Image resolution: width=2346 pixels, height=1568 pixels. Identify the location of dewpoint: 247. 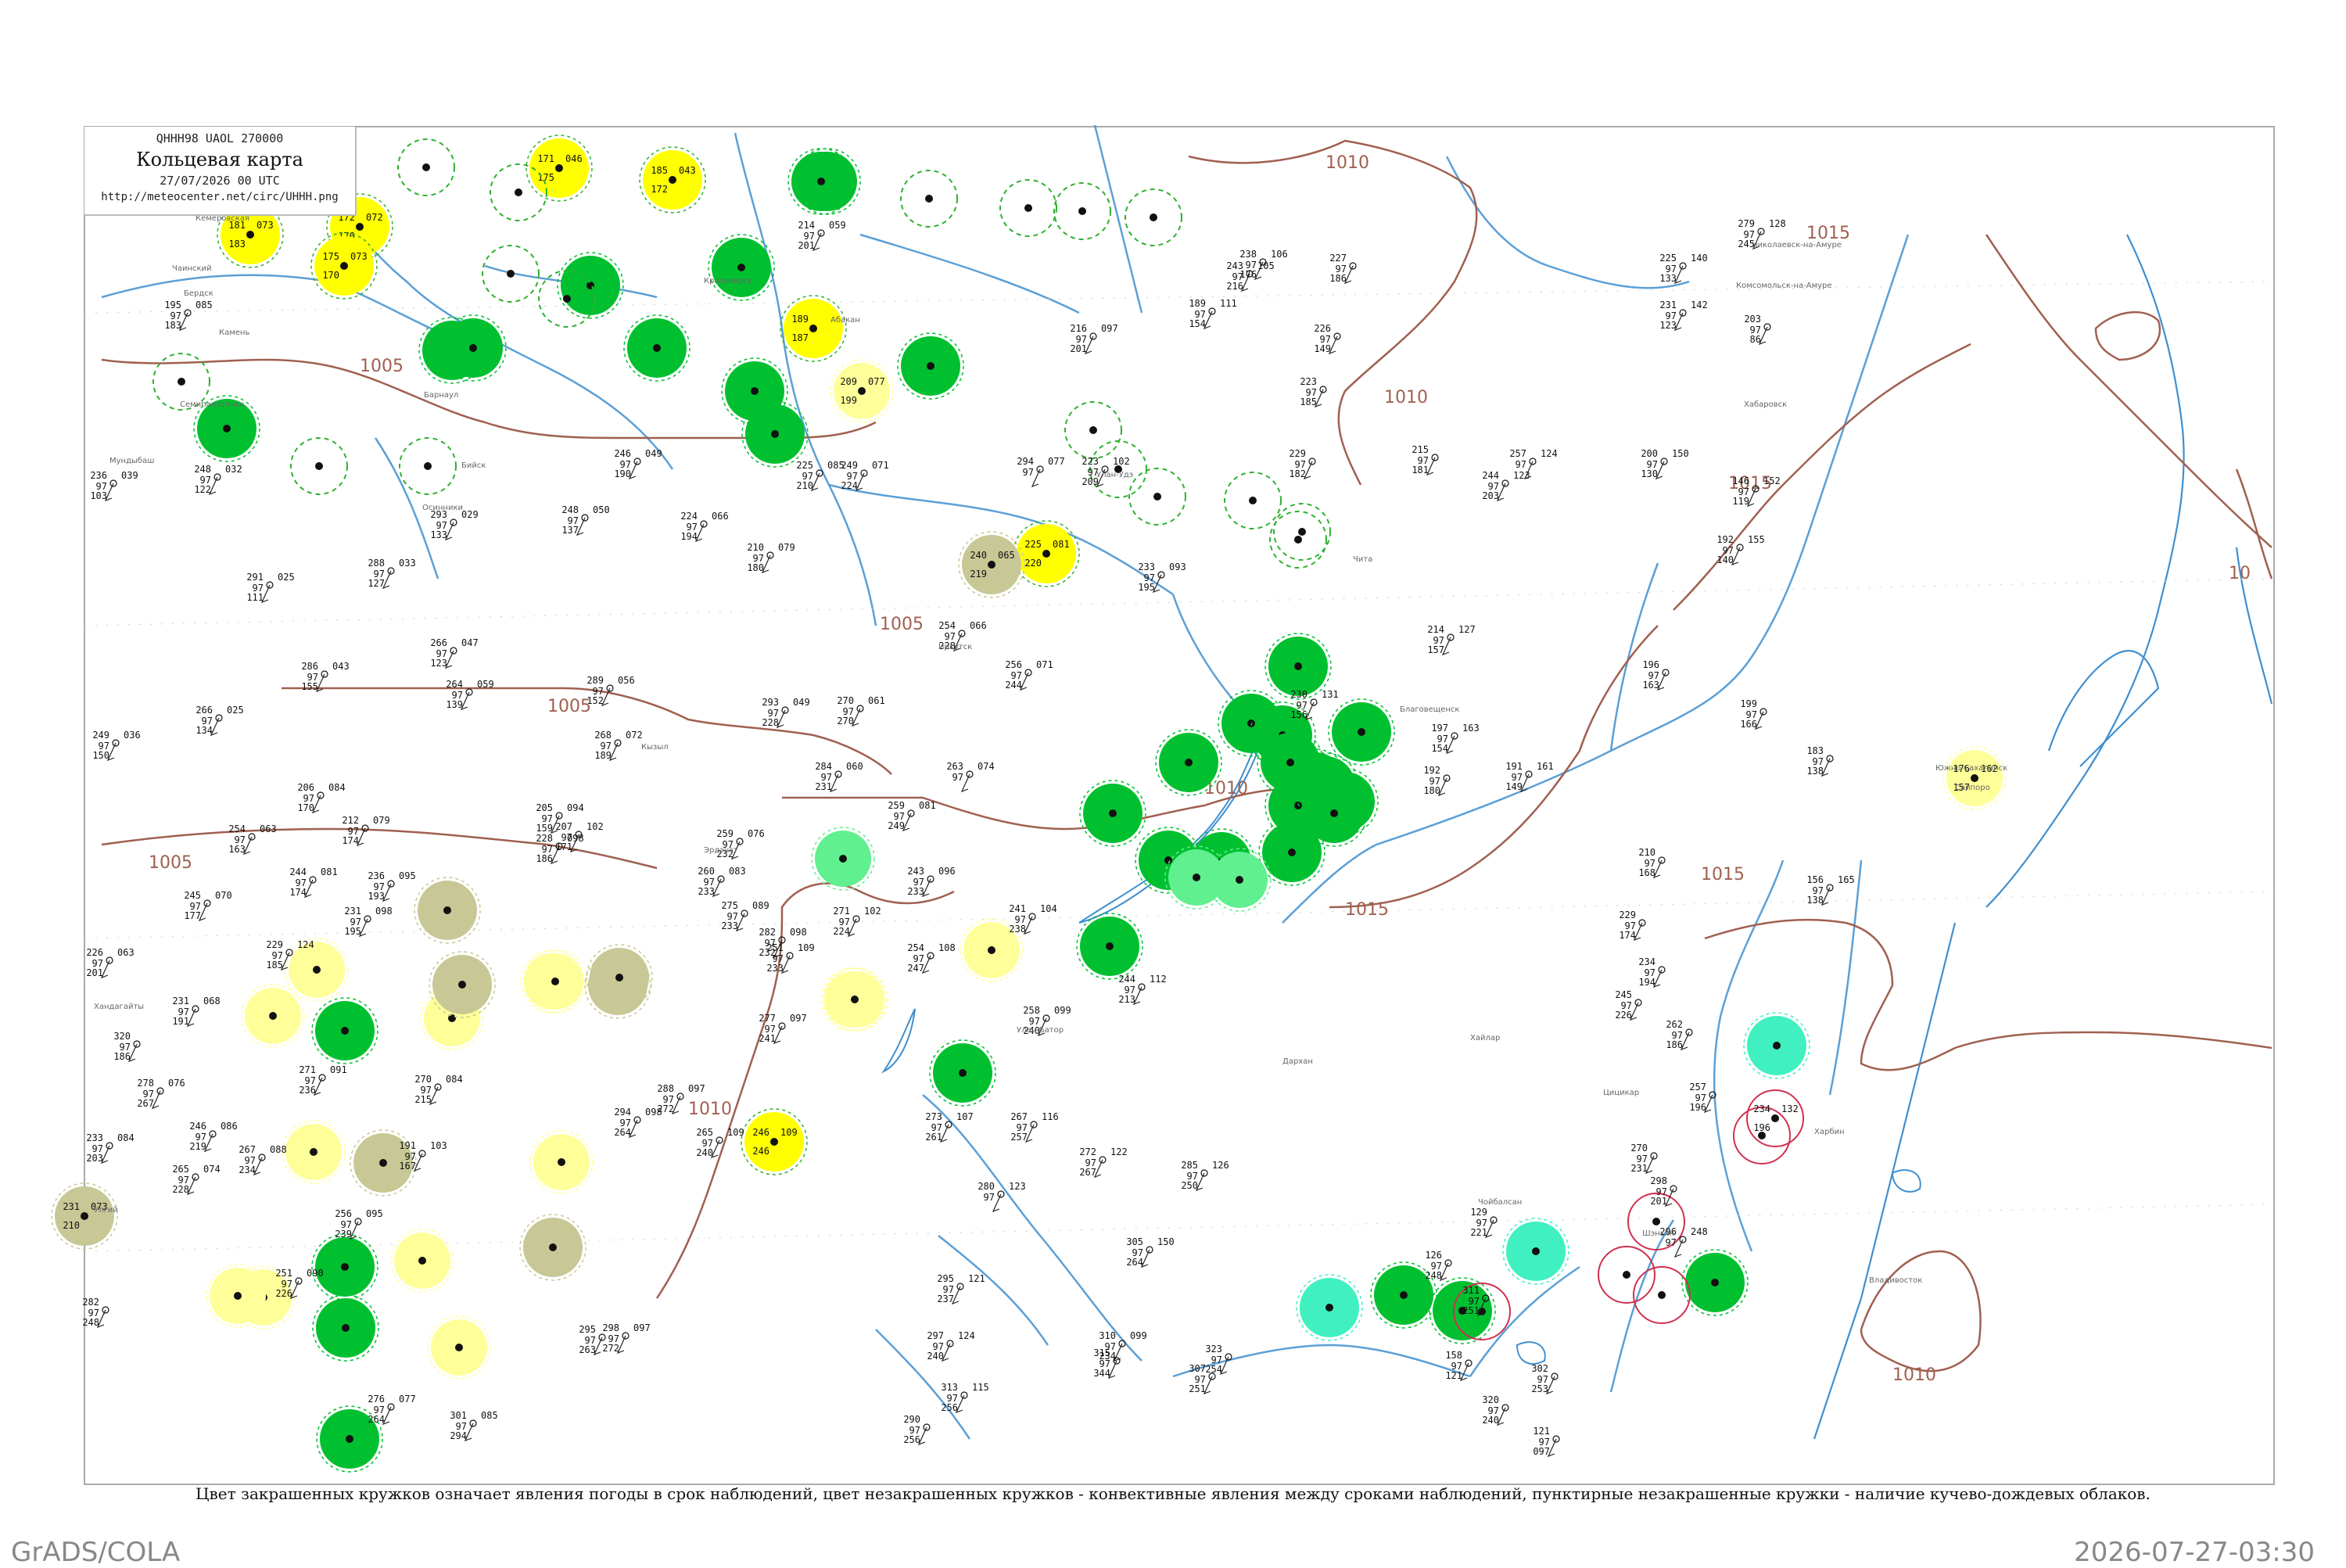
(916, 968).